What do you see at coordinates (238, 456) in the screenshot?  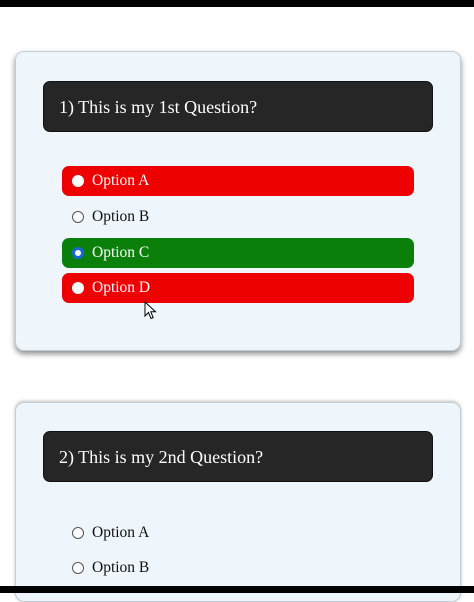 I see `question-title-2: 2) This is my 2nd Question?` at bounding box center [238, 456].